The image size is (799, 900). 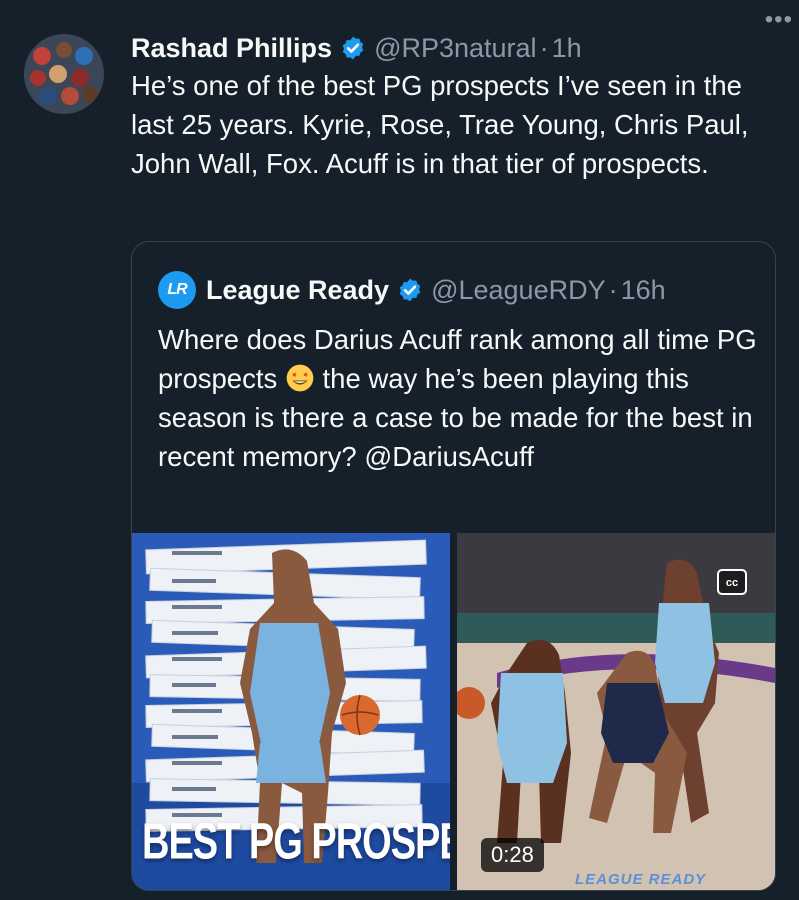 What do you see at coordinates (298, 289) in the screenshot?
I see `quoted-author-name: League Ready` at bounding box center [298, 289].